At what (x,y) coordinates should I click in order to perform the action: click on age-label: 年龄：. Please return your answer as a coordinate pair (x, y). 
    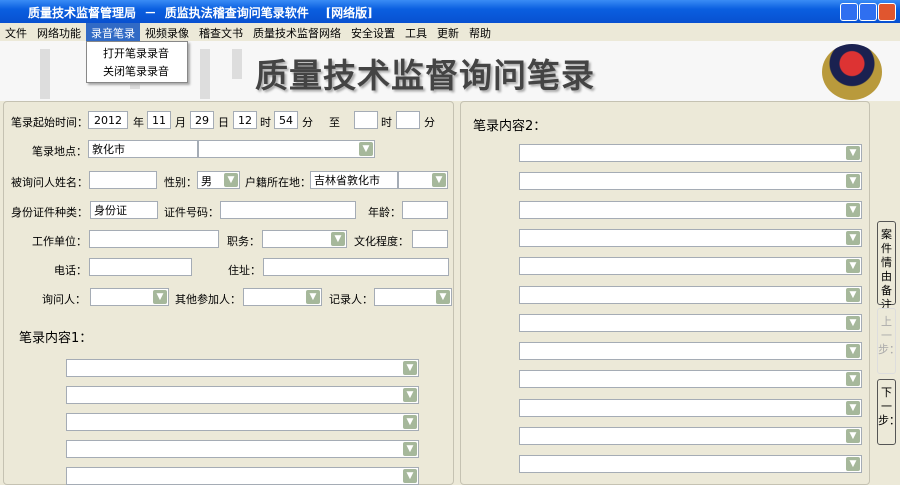
    Looking at the image, I should click on (384, 212).